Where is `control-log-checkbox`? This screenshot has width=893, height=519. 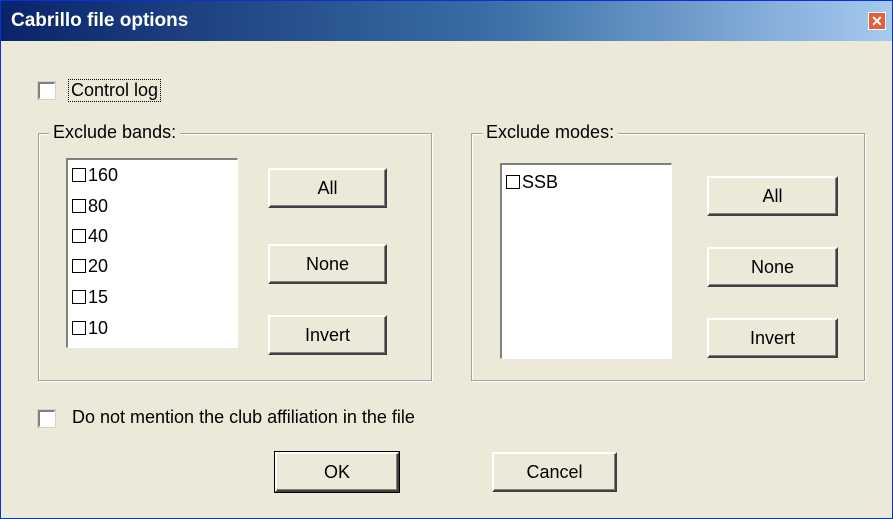 control-log-checkbox is located at coordinates (46, 90).